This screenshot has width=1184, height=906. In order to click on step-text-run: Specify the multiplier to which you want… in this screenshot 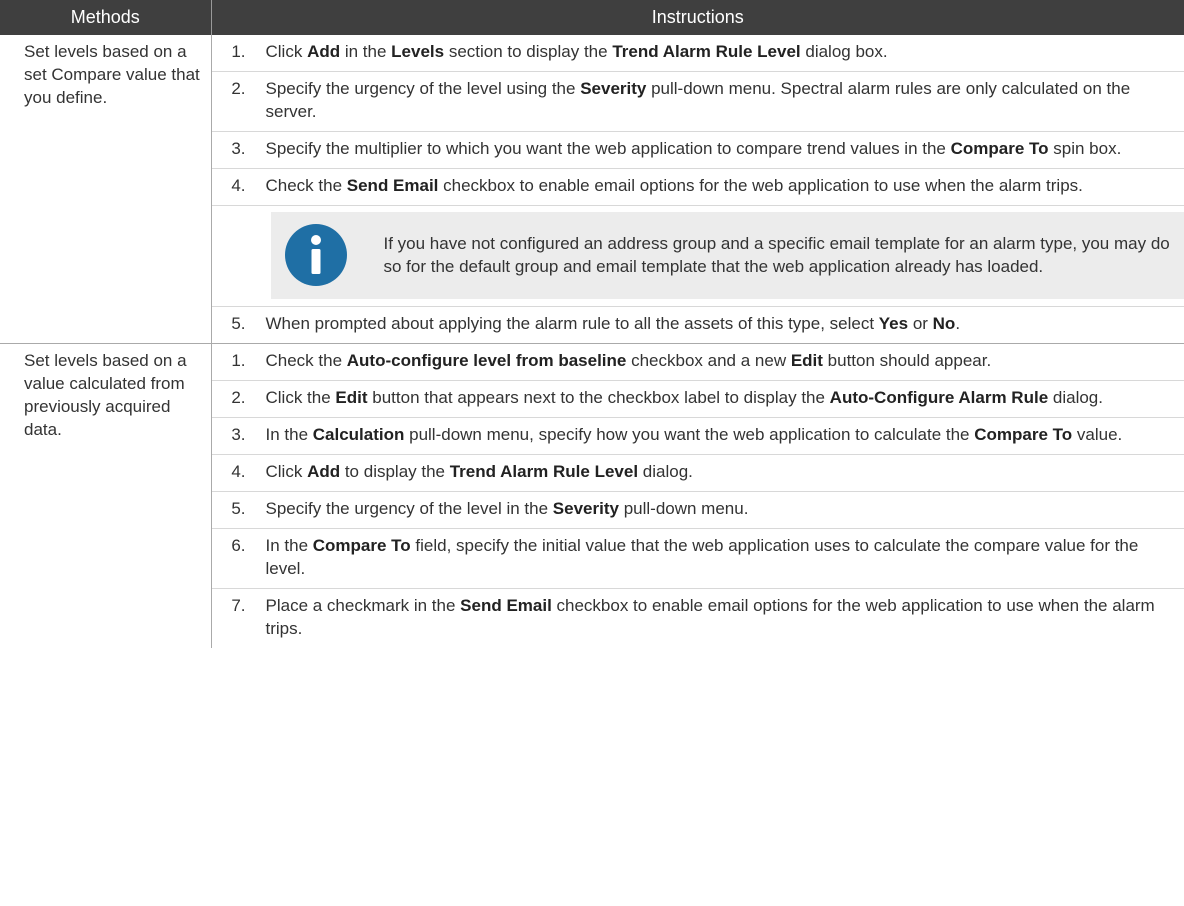, I will do `click(608, 148)`.